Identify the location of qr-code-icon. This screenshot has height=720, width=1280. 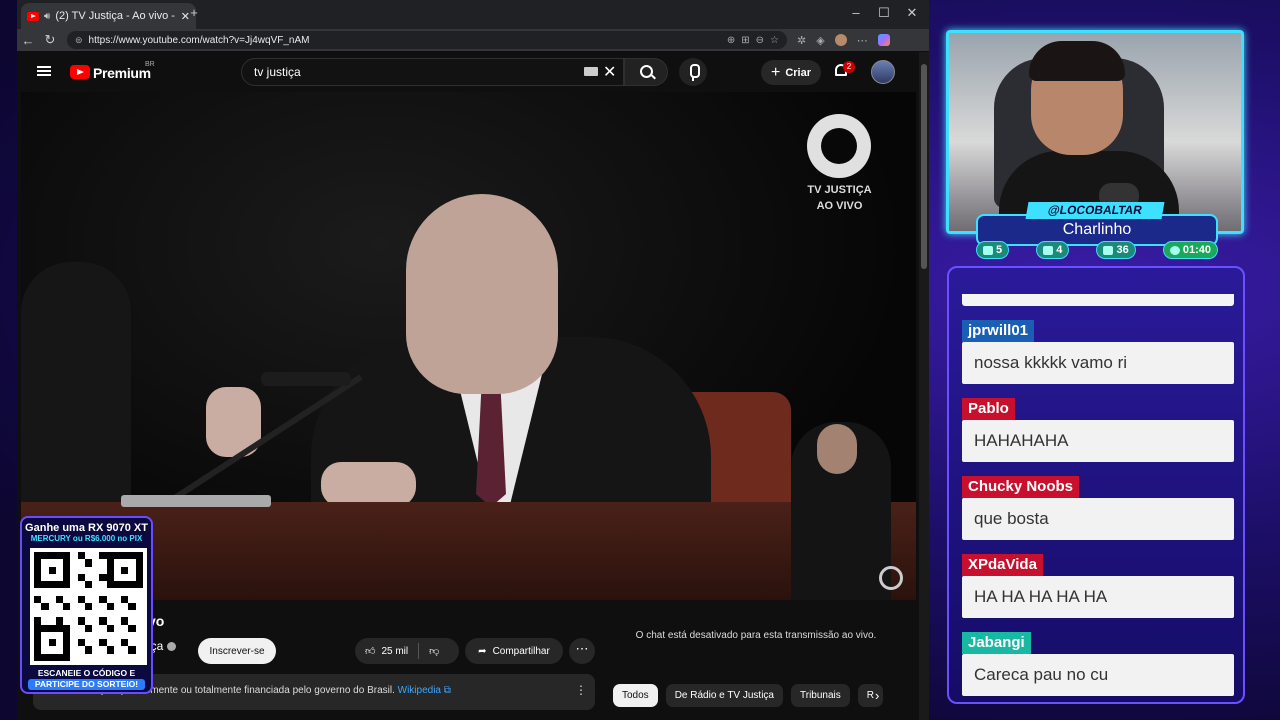
(88, 606).